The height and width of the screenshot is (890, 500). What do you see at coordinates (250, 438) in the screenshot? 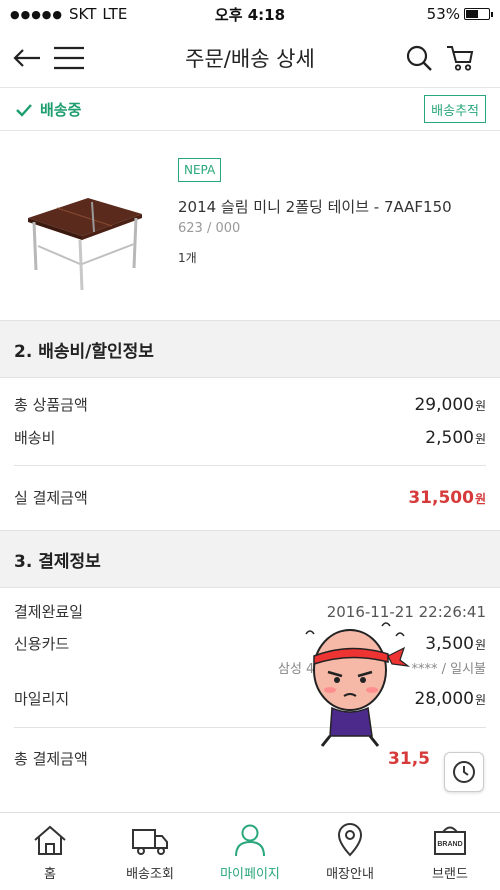
I see `shipping-fee-row: 배송비 2,500원` at bounding box center [250, 438].